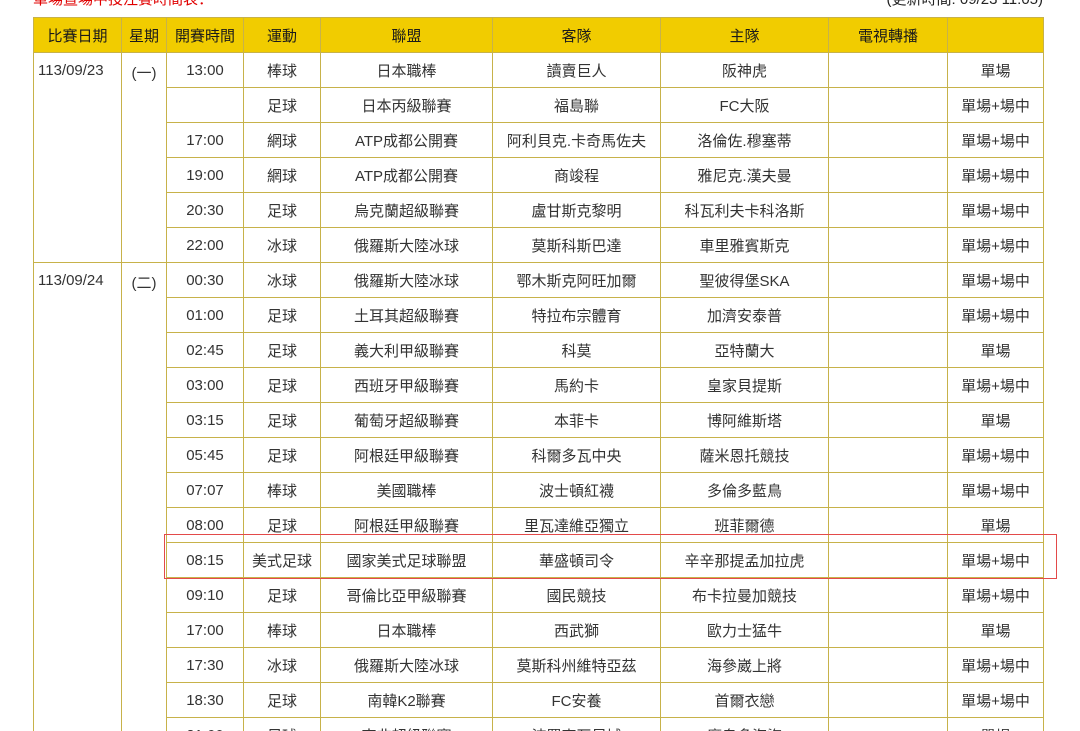 The image size is (1080, 731). Describe the element at coordinates (538, 35) in the screenshot. I see `header-row: 比賽日期 星期 開賽時間 運動 聯盟 客隊 主隊 電視轉播` at that location.